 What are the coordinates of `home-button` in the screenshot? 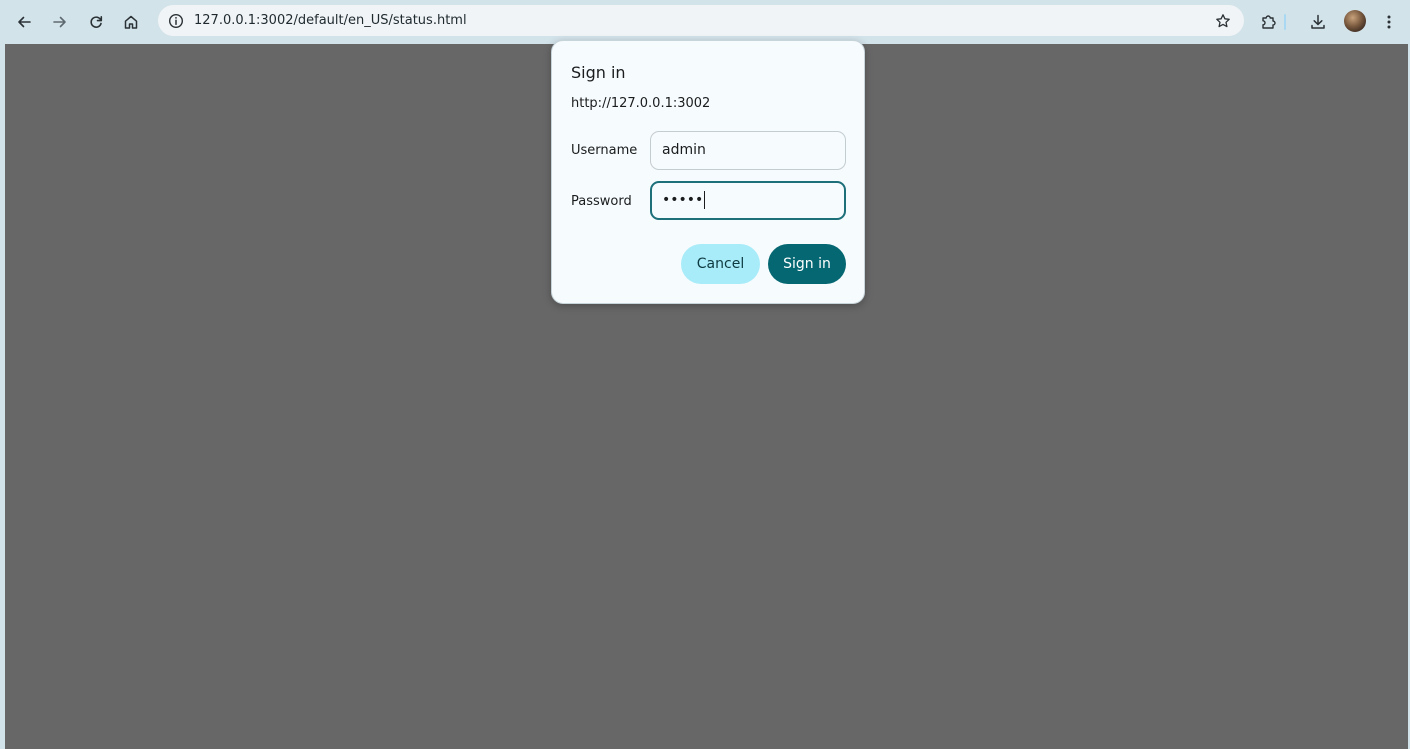 It's located at (131, 22).